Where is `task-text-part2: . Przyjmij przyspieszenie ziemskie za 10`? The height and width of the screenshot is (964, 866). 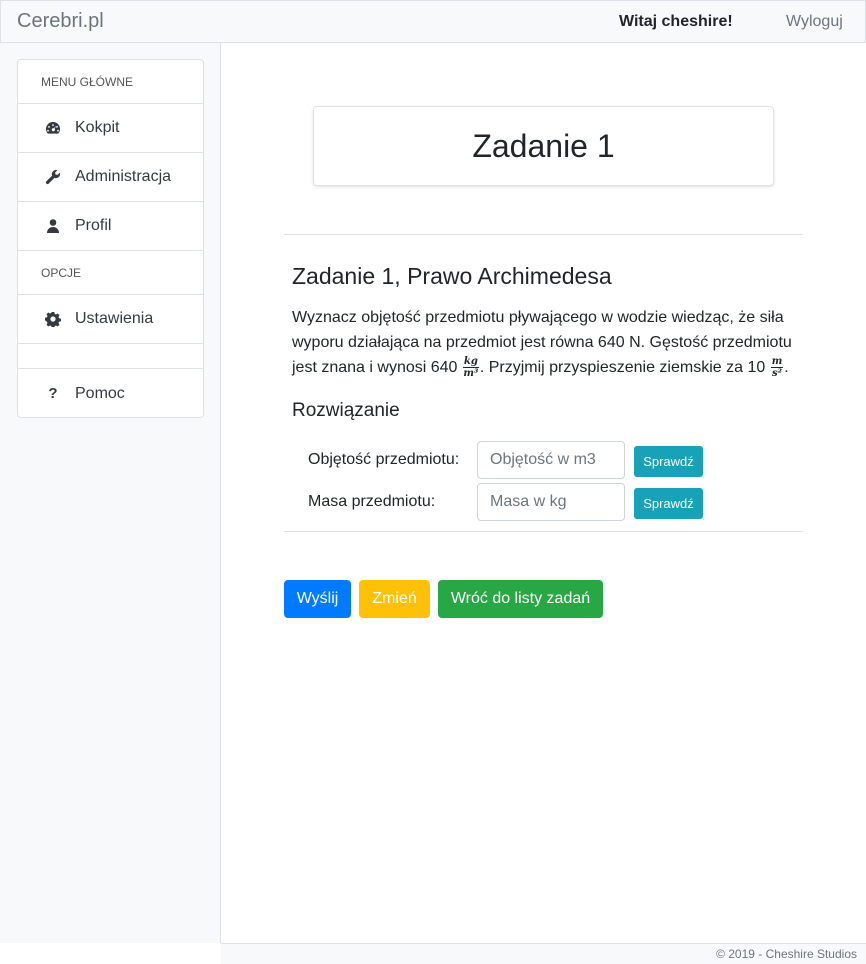 task-text-part2: . Przyjmij przyspieszenie ziemskie za 10 is located at coordinates (622, 367).